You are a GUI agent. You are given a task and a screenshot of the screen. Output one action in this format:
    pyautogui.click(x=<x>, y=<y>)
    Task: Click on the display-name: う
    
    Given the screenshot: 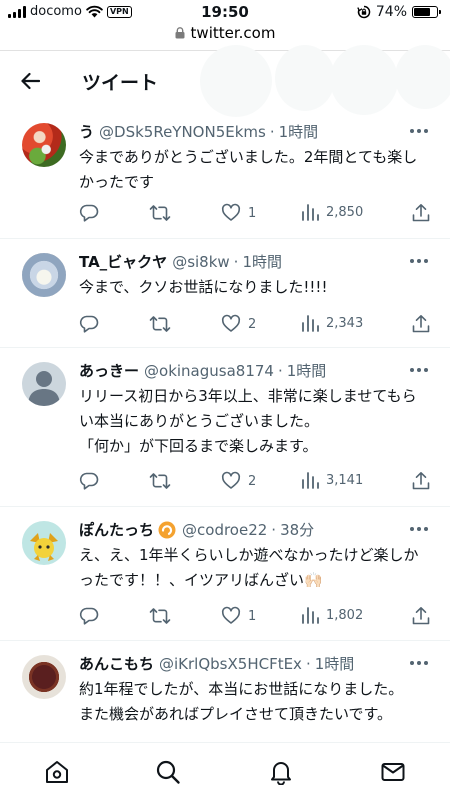 What is the action you would take?
    pyautogui.click(x=86, y=131)
    